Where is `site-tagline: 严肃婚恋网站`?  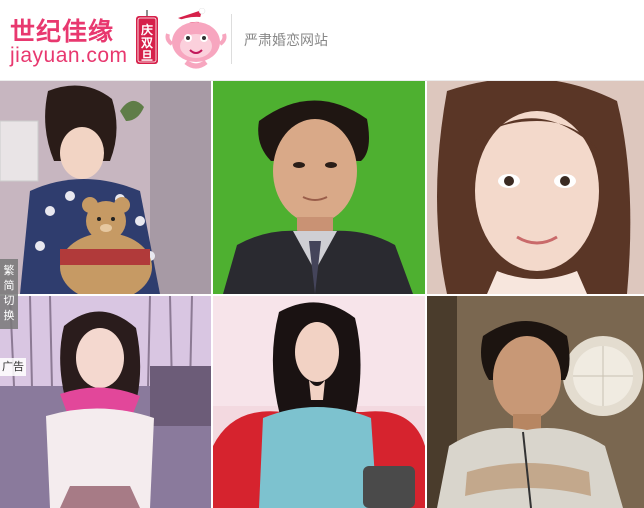 site-tagline: 严肃婚恋网站 is located at coordinates (286, 41).